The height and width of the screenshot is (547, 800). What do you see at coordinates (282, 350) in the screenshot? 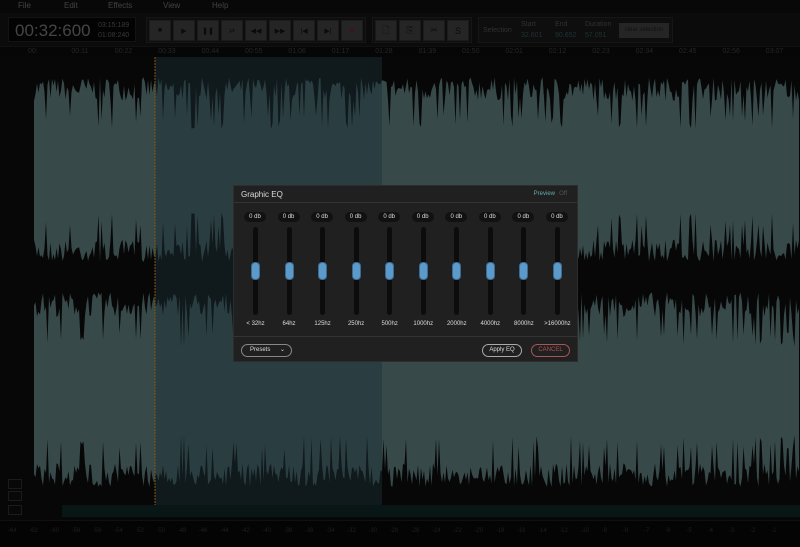
I see `chevron-down-icon: ⌄` at bounding box center [282, 350].